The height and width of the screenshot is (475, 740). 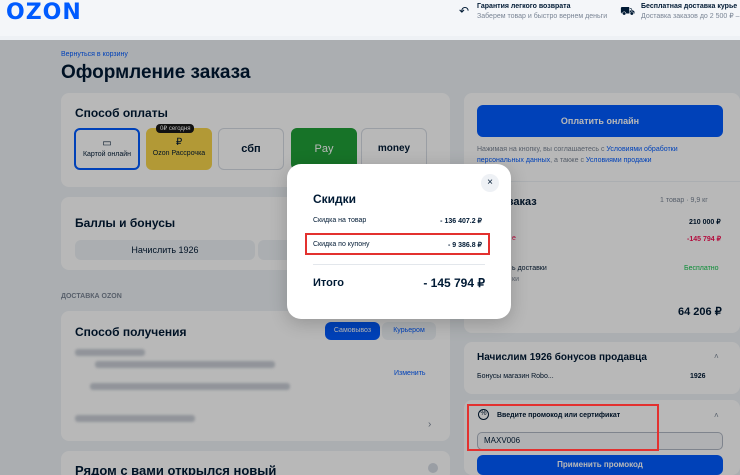 I want to click on free-delivery-title: Бесплатная доставка курье, so click(x=689, y=6).